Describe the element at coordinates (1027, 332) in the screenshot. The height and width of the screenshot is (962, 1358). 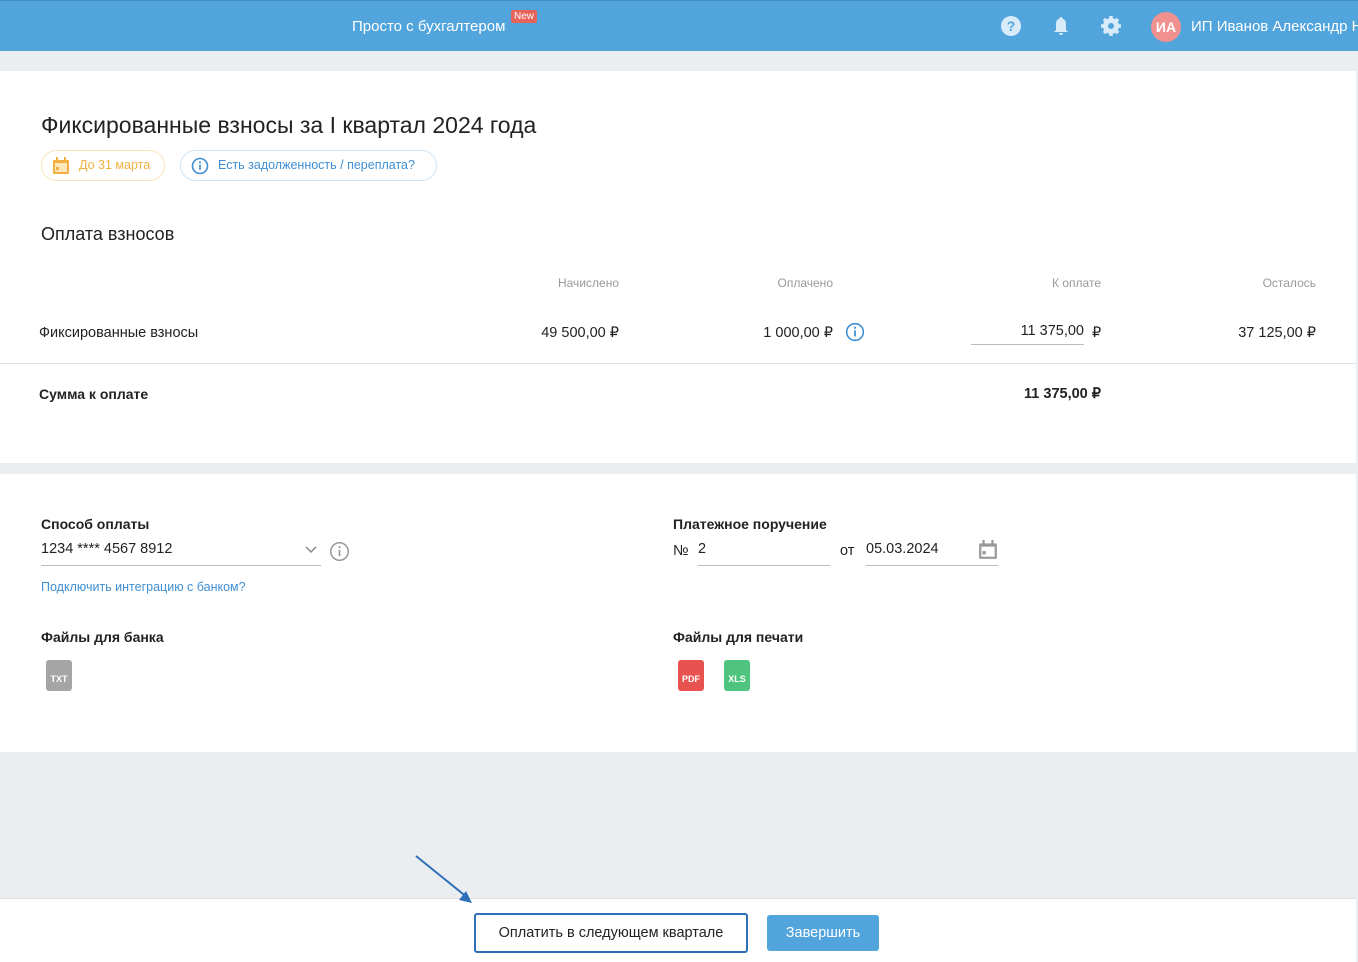
I see `to-pay-input: 11 375,00` at that location.